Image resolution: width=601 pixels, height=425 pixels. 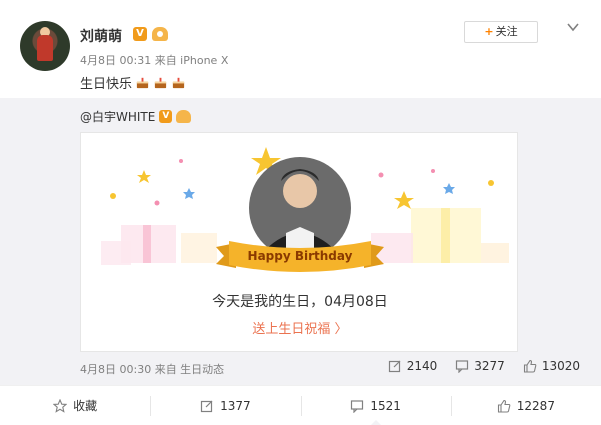 What do you see at coordinates (300, 256) in the screenshot?
I see `birthday-banner-text: Happy Birthday` at bounding box center [300, 256].